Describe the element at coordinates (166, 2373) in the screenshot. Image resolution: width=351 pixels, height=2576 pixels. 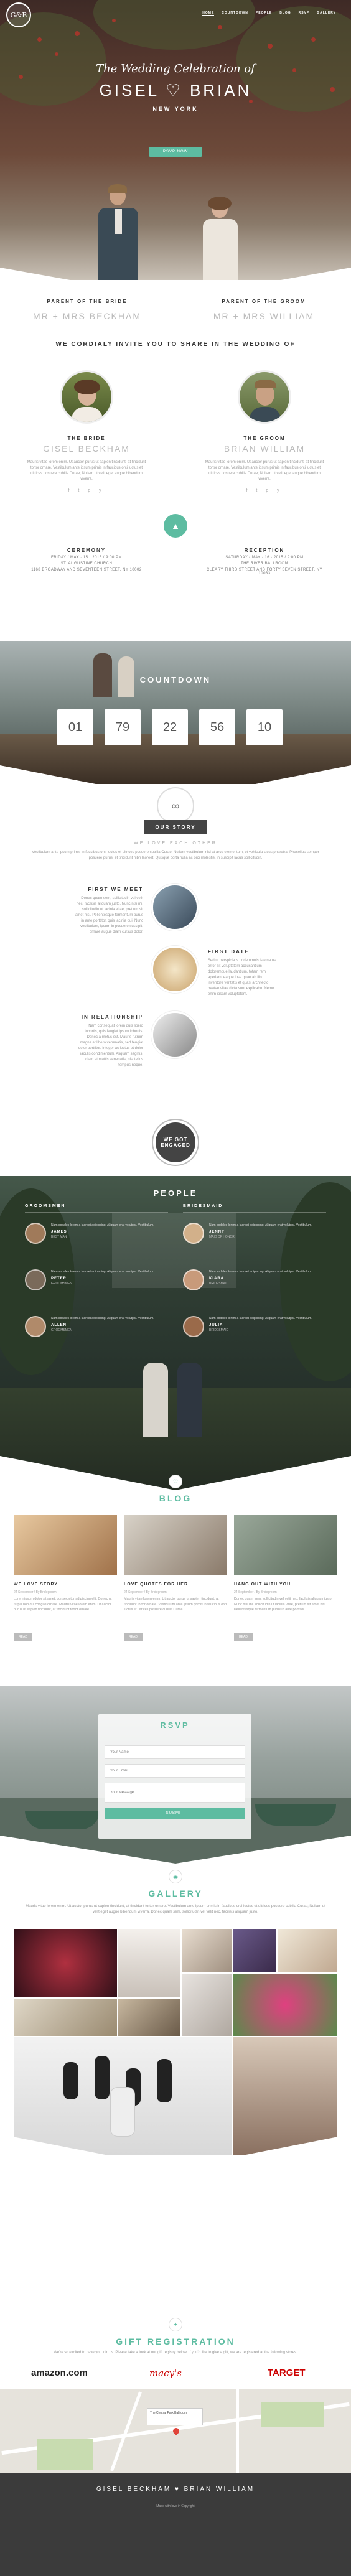
I see `macys-logo: macy's` at that location.